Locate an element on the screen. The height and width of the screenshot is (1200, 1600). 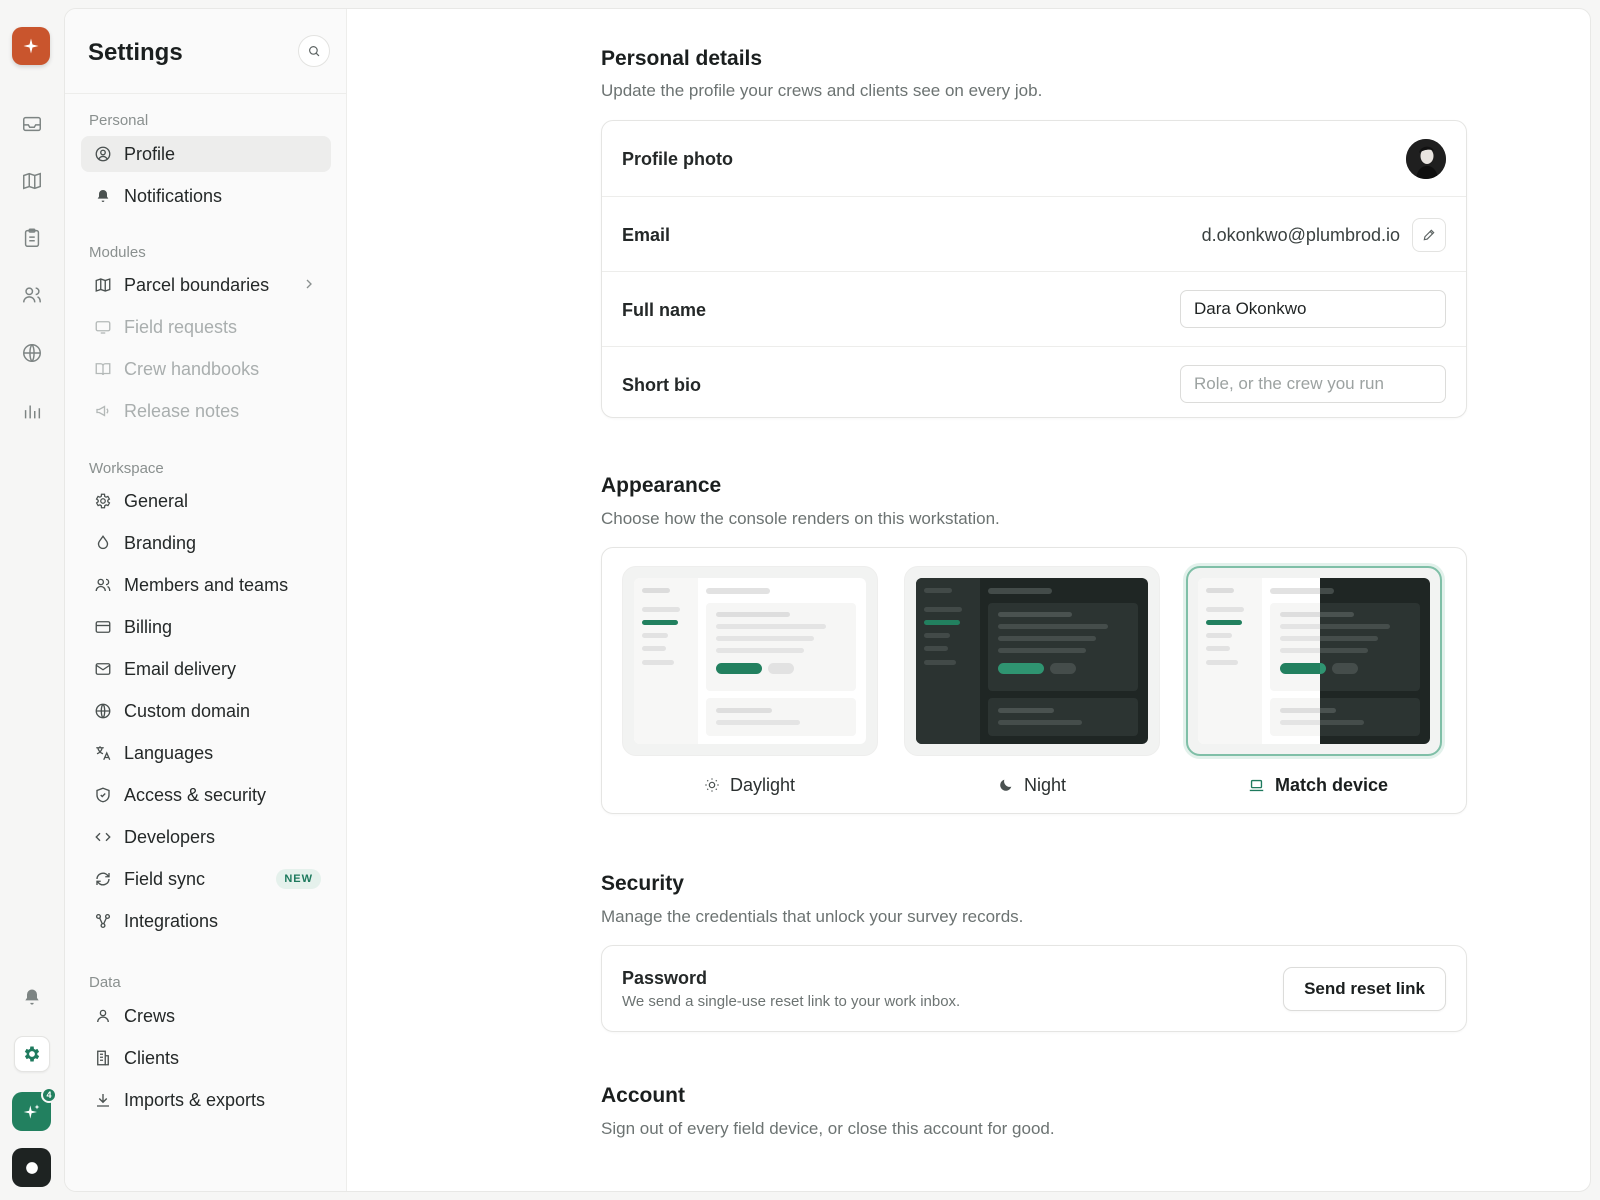
theme-option-night is located at coordinates (1032, 661).